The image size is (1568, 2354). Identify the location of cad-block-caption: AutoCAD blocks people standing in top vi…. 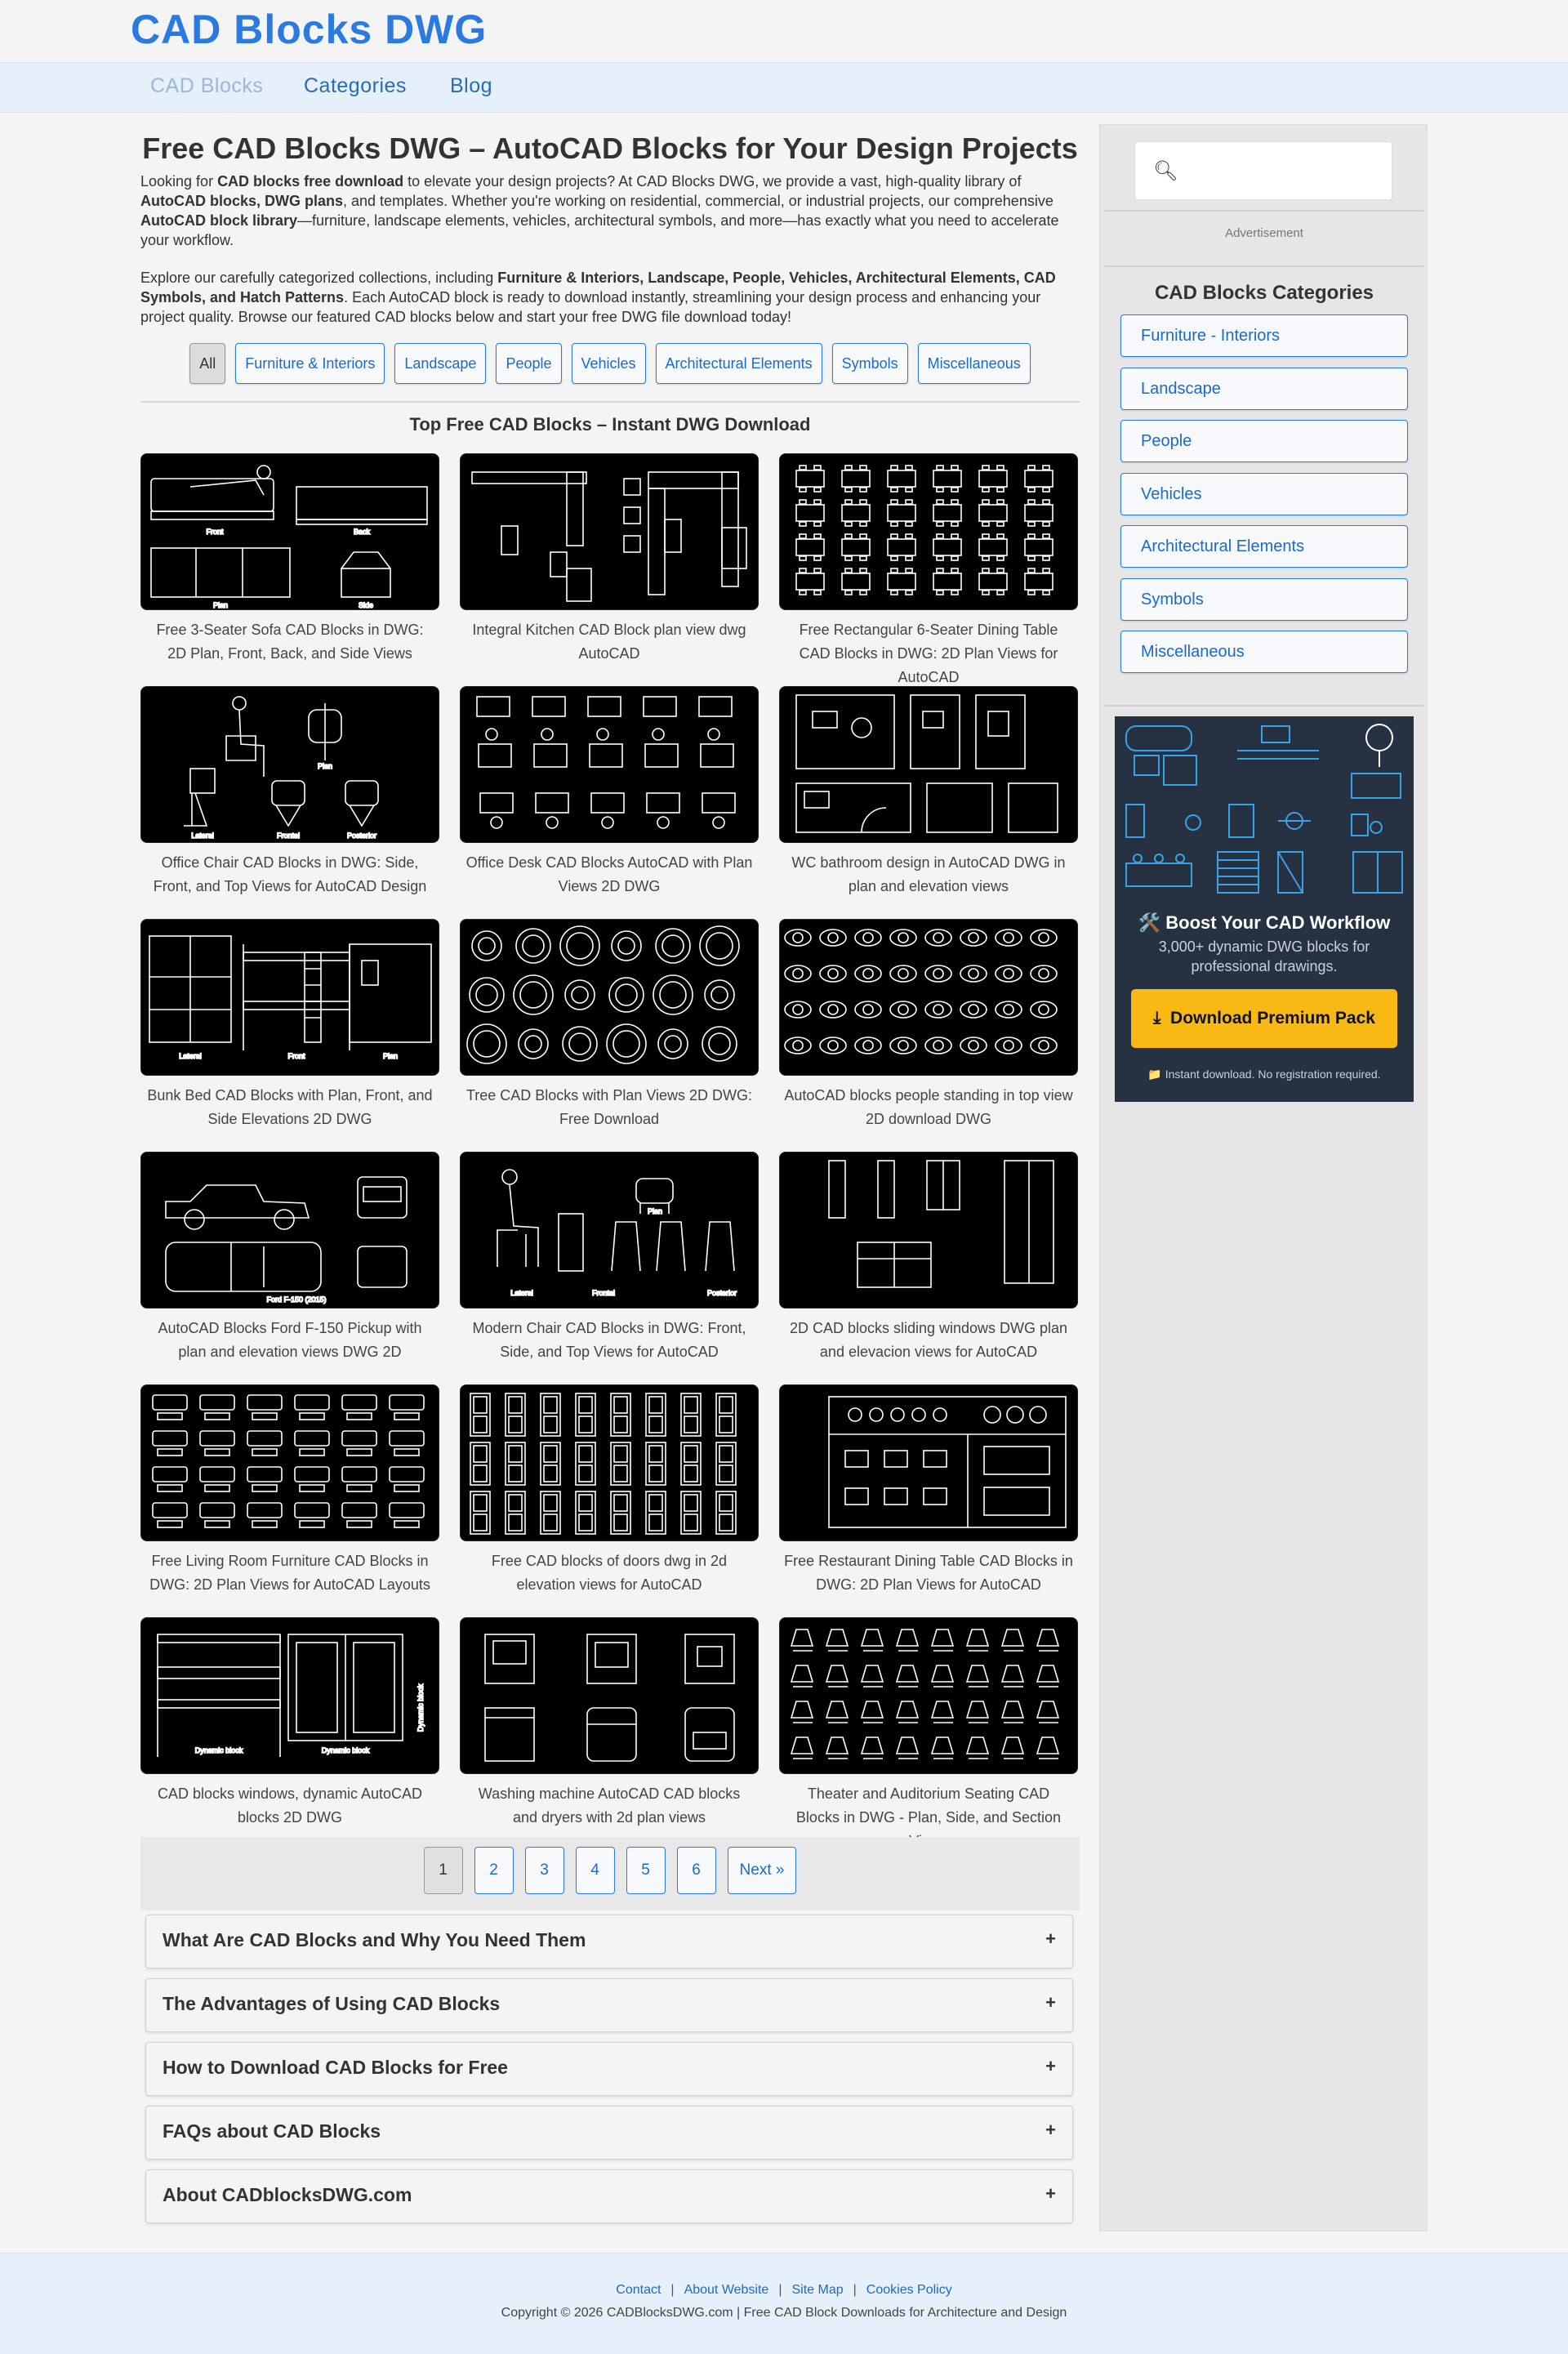
(928, 1108).